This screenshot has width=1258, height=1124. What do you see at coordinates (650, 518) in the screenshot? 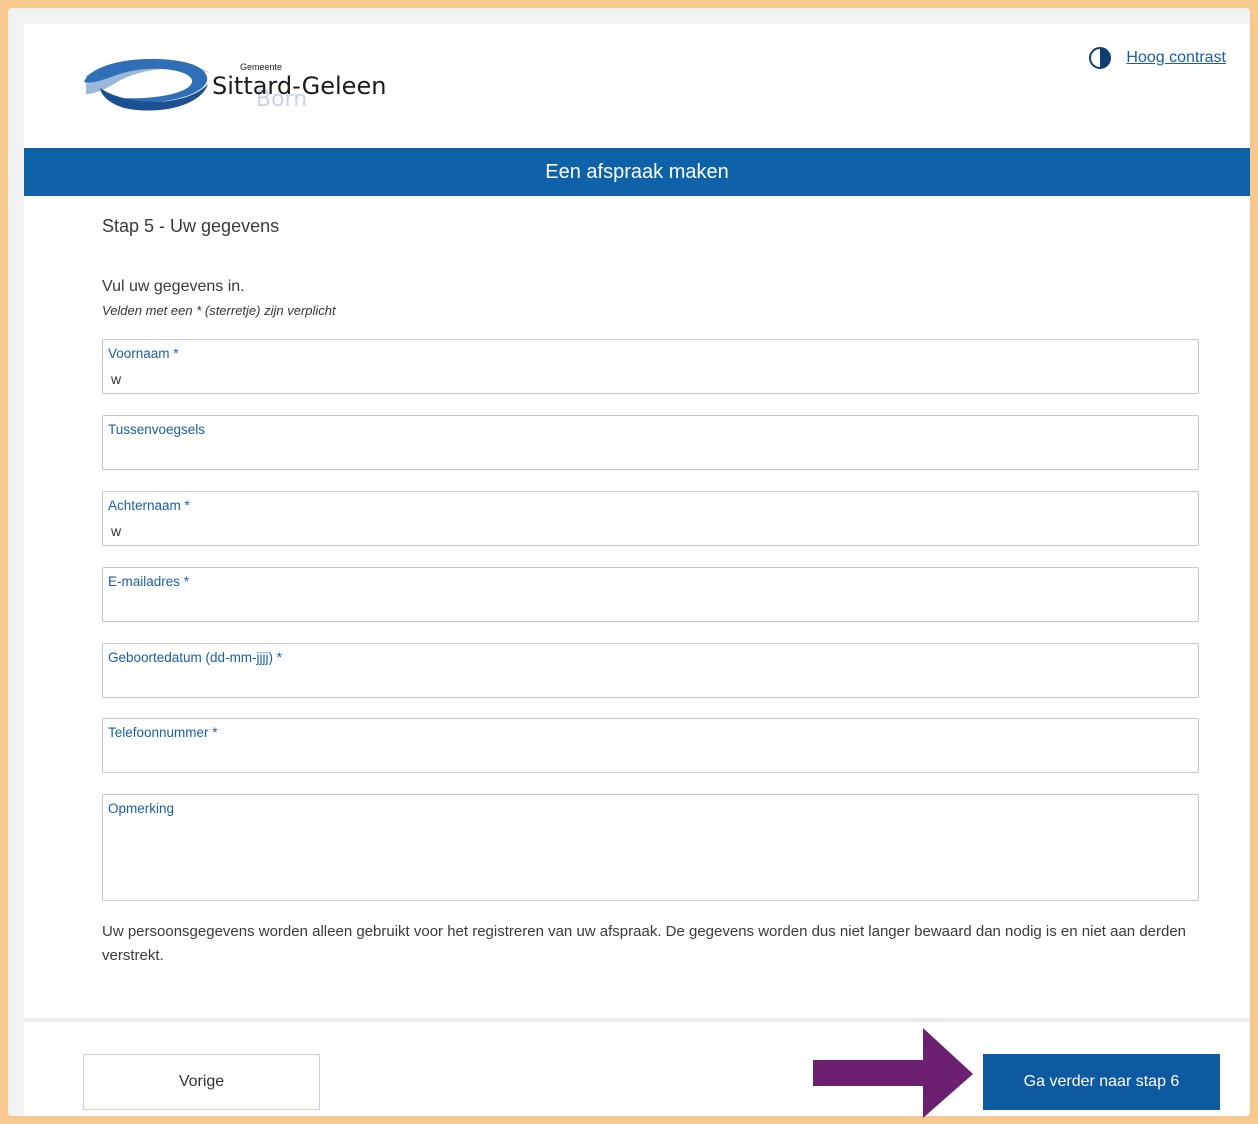
I see `last-name-field: Achternaam * w` at bounding box center [650, 518].